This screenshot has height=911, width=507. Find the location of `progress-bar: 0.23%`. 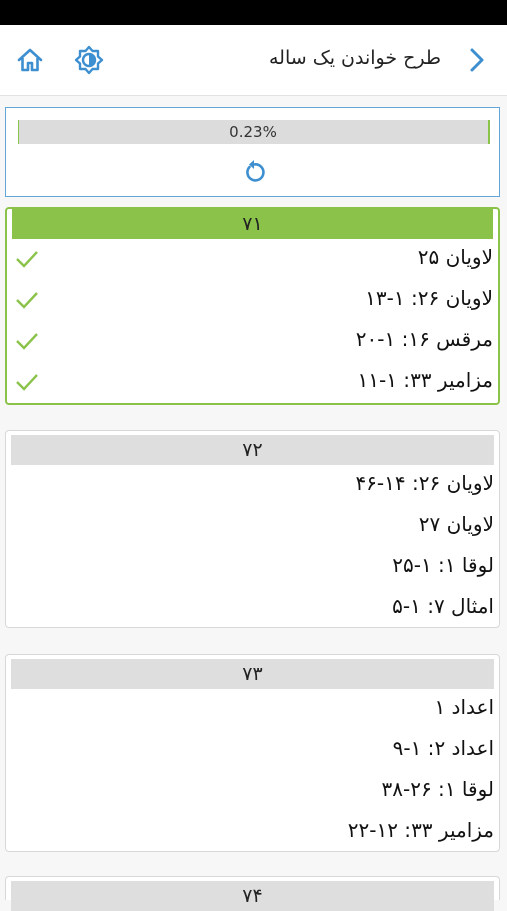

progress-bar: 0.23% is located at coordinates (254, 132).